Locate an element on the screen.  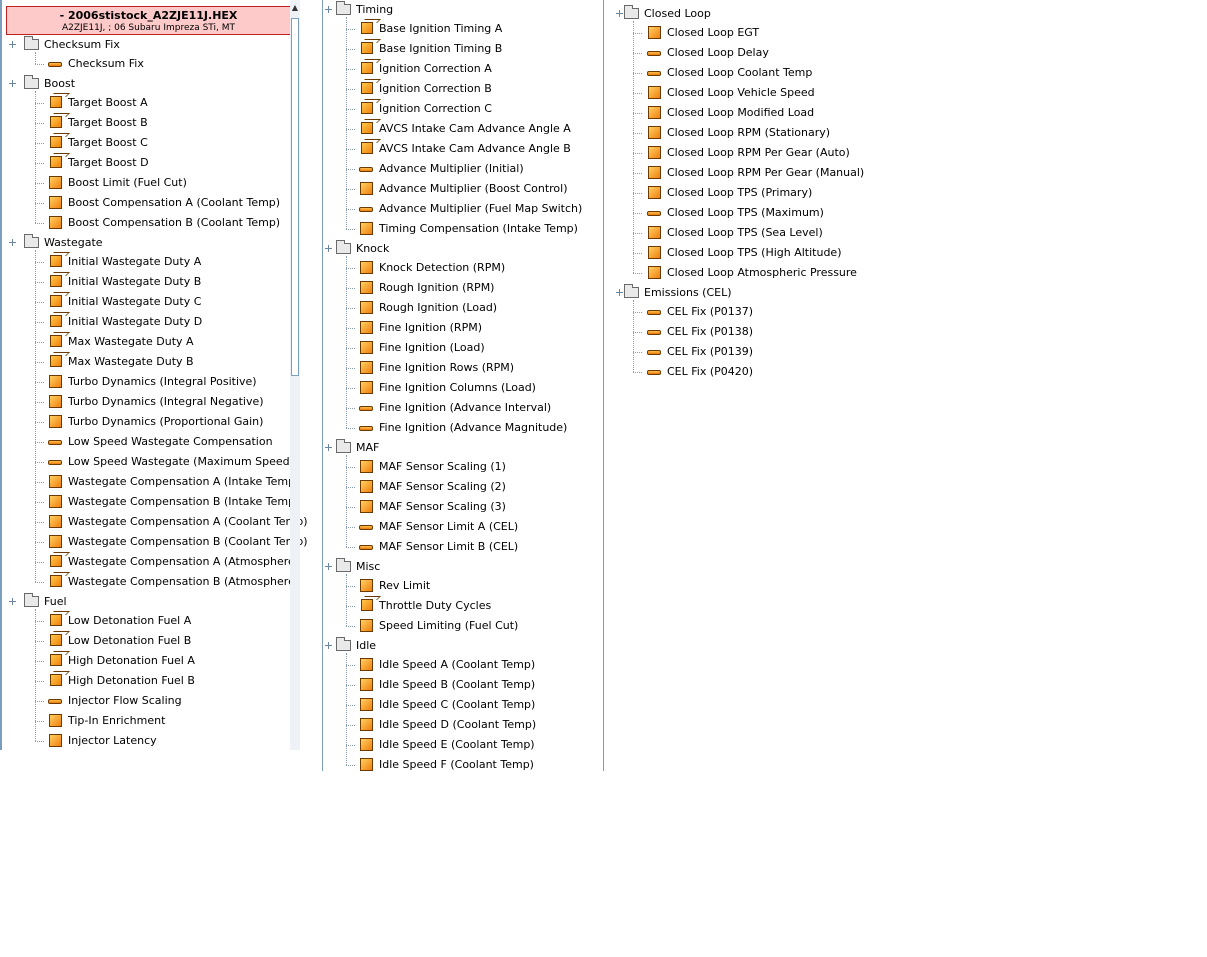
tree-item-label: Tip-In Enrichment is located at coordinates (117, 720).